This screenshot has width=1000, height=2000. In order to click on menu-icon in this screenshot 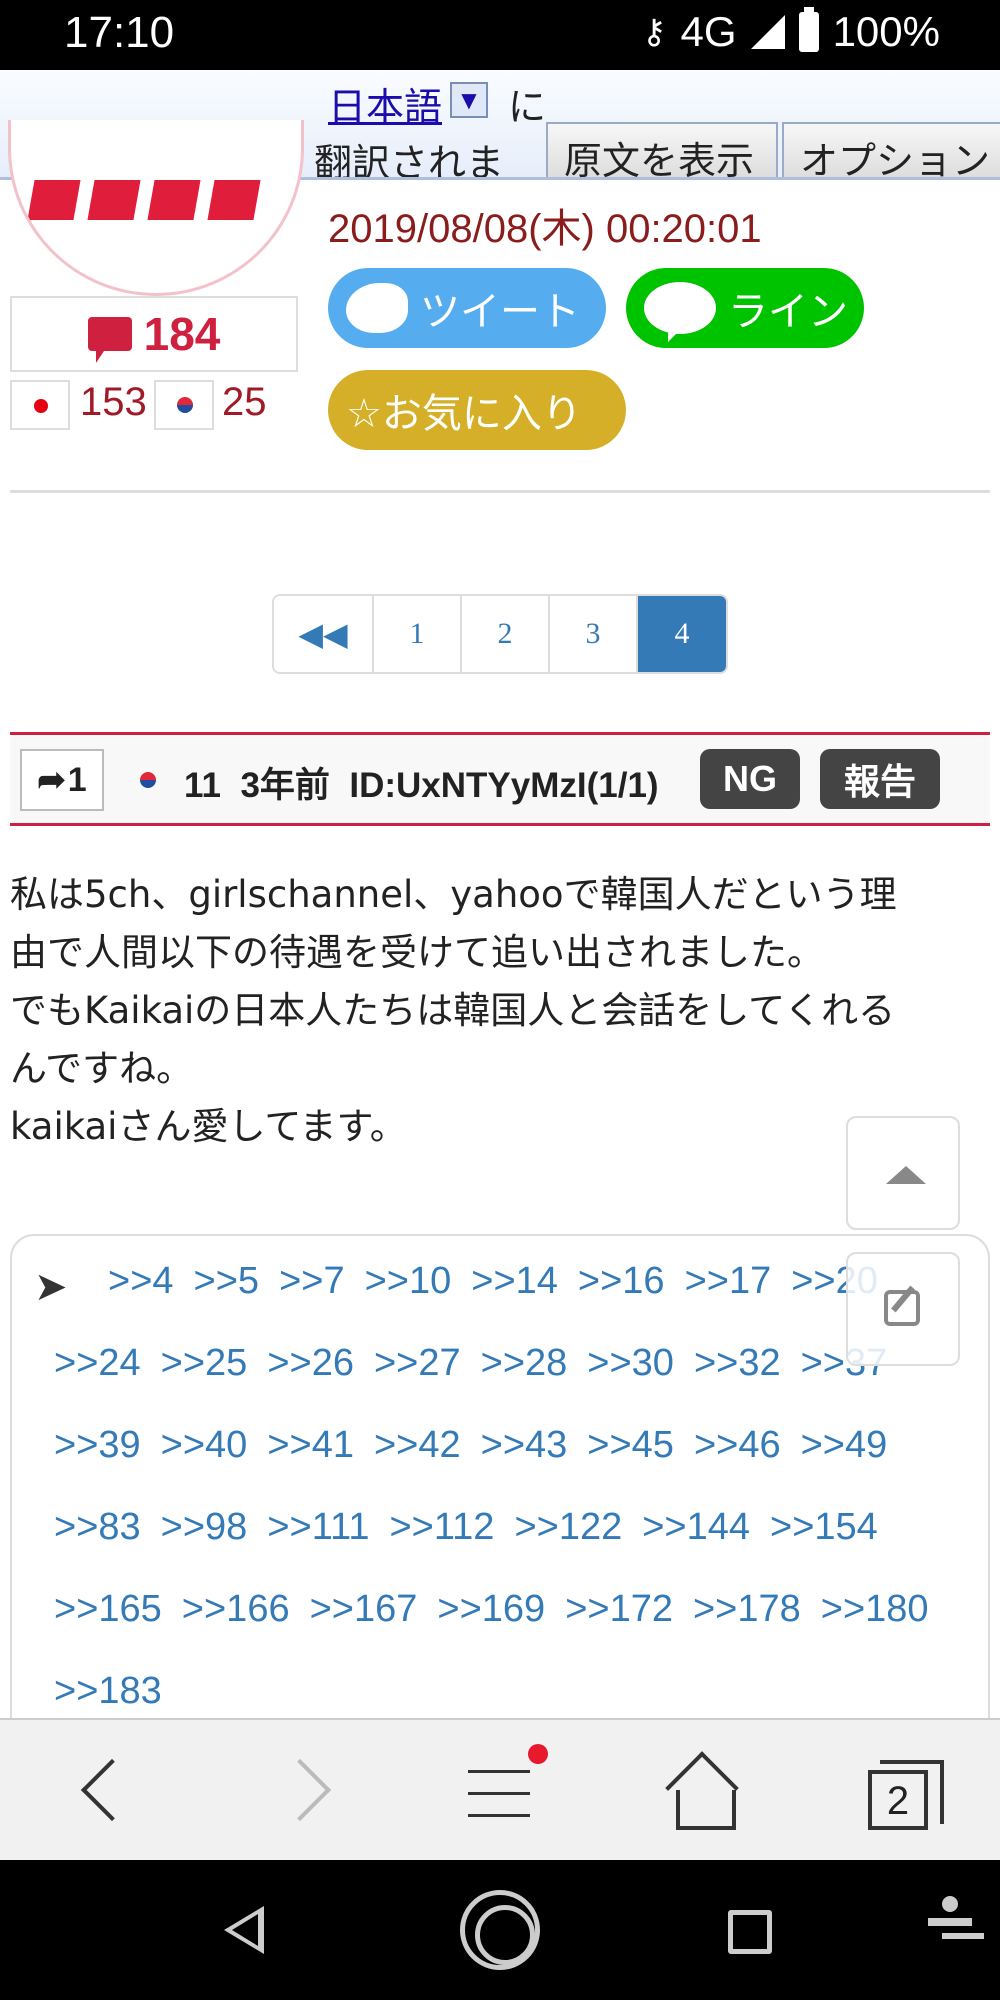, I will do `click(503, 1790)`.